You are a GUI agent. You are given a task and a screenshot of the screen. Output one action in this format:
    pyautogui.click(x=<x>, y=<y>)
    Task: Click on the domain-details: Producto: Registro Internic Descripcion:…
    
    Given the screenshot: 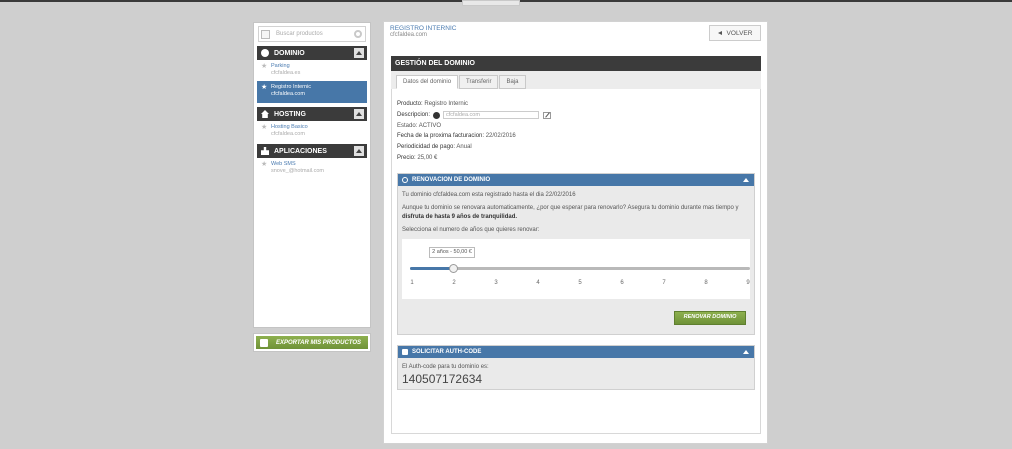 What is the action you would take?
    pyautogui.click(x=576, y=131)
    